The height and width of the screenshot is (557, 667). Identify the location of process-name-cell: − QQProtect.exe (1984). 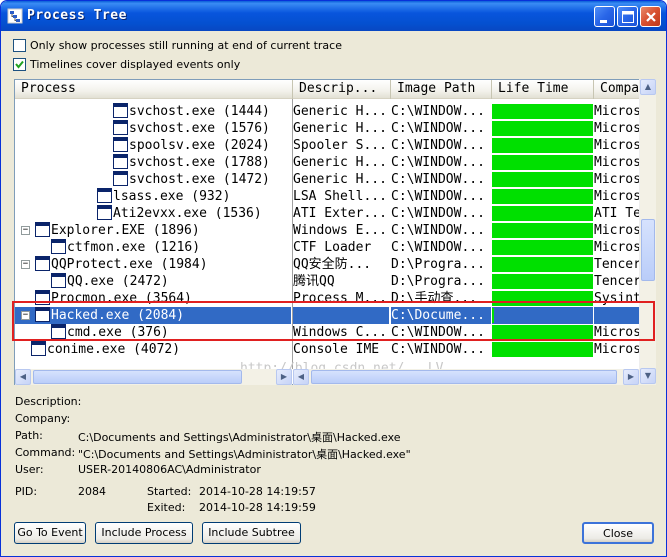
(153, 264).